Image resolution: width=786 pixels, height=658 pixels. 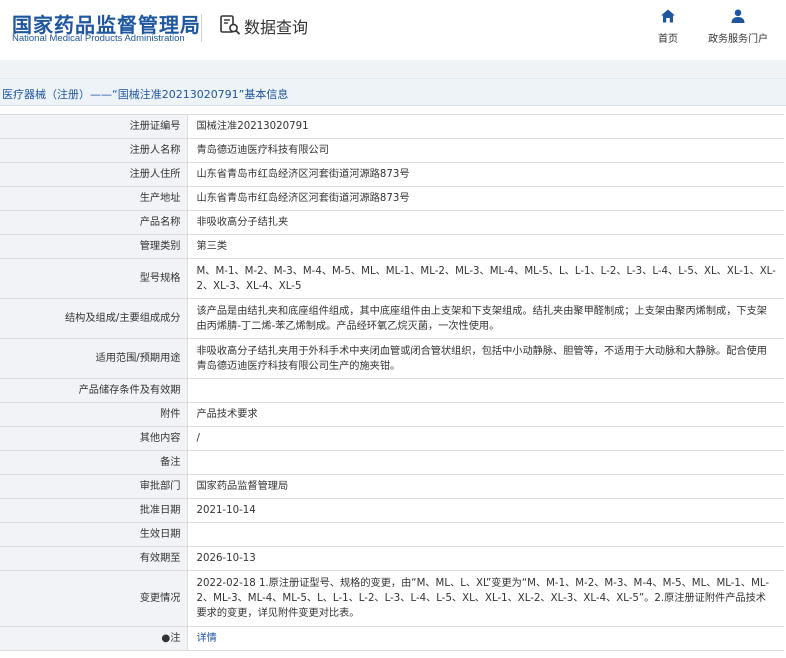 What do you see at coordinates (94, 510) in the screenshot?
I see `field-label: 批准日期` at bounding box center [94, 510].